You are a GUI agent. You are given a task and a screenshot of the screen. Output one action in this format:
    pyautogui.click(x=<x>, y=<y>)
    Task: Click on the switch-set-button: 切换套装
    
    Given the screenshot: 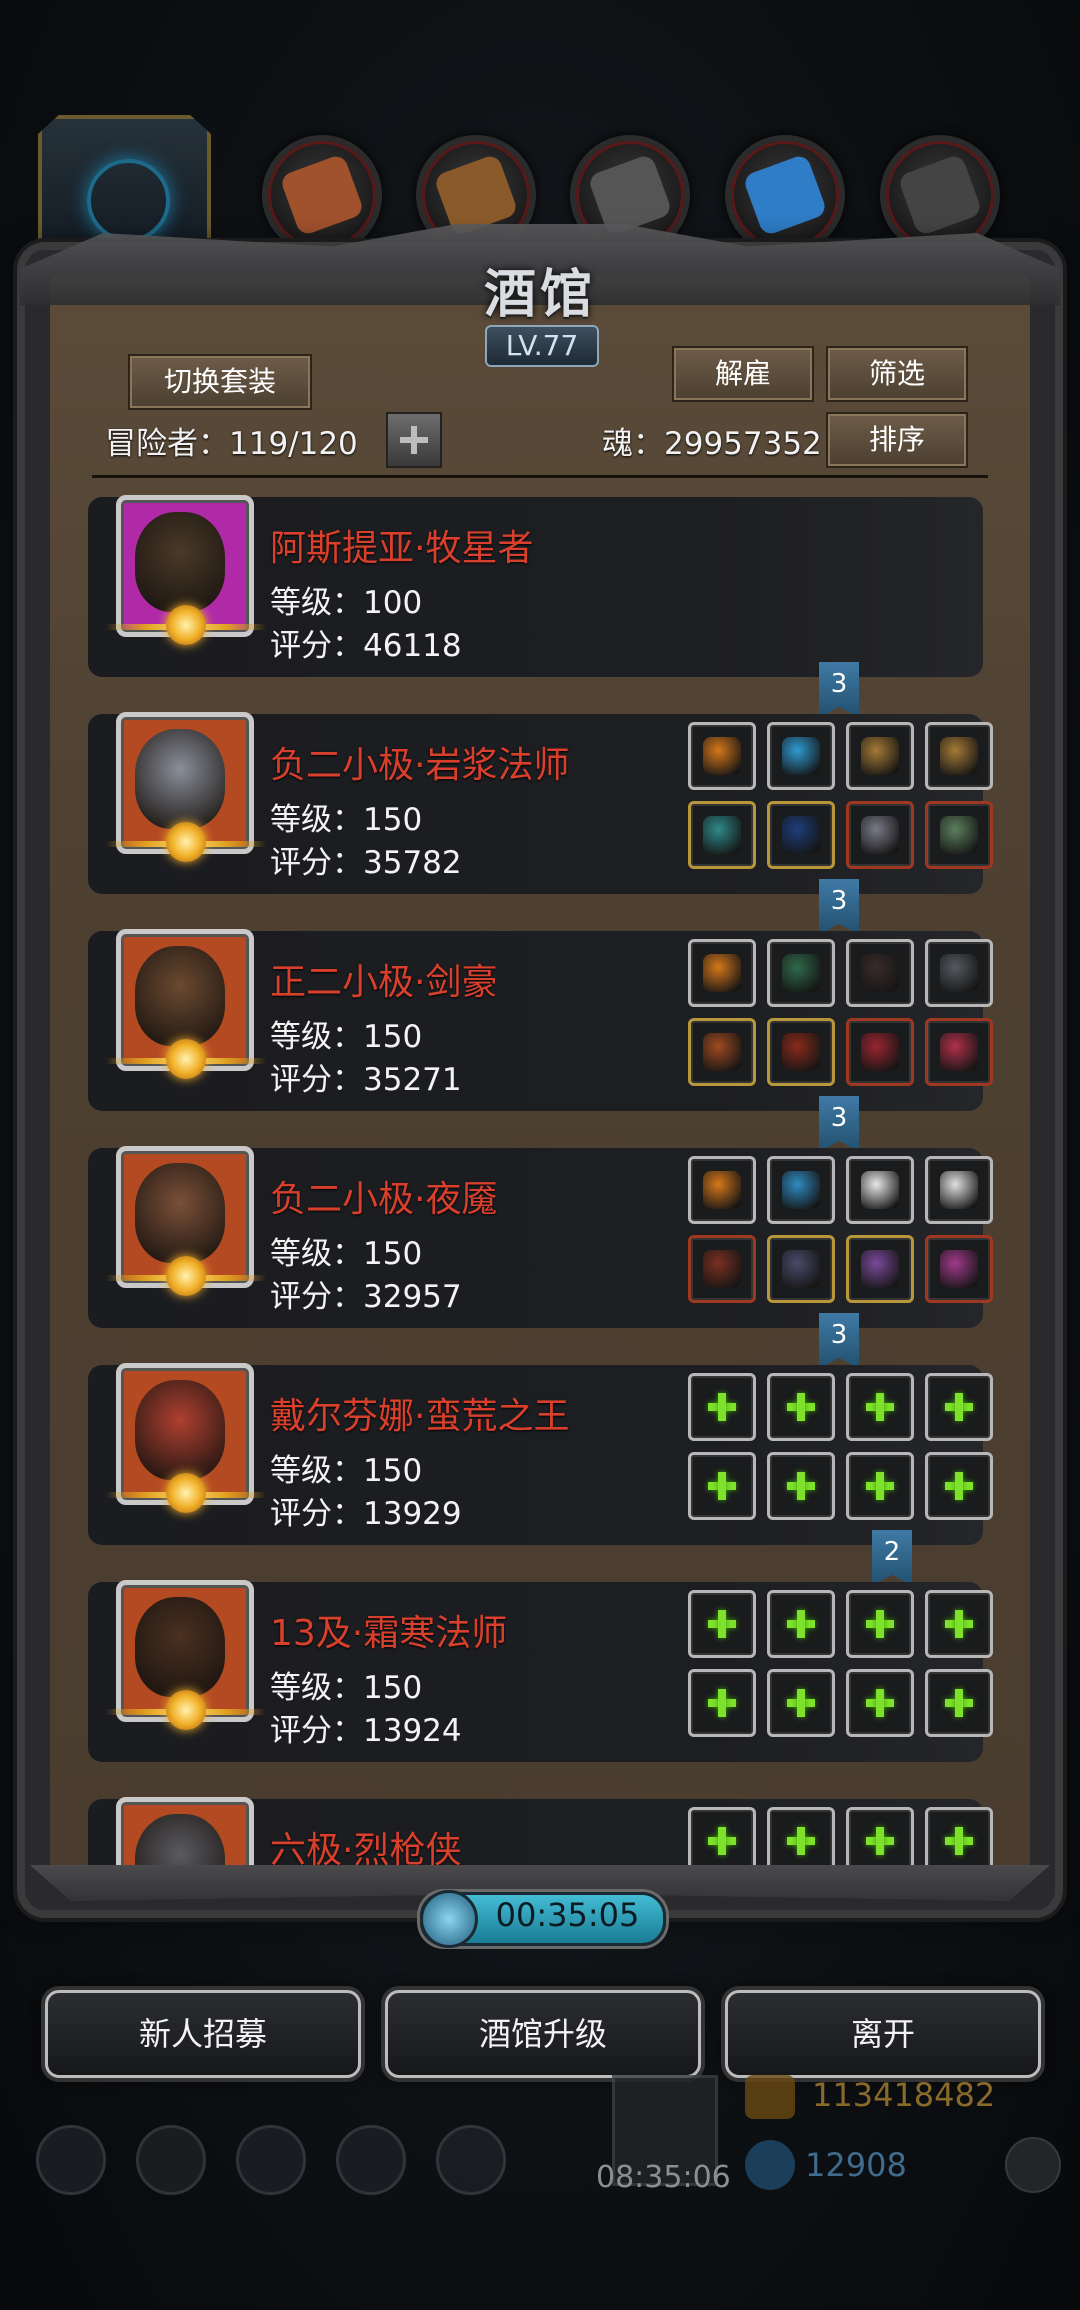 What is the action you would take?
    pyautogui.click(x=220, y=382)
    